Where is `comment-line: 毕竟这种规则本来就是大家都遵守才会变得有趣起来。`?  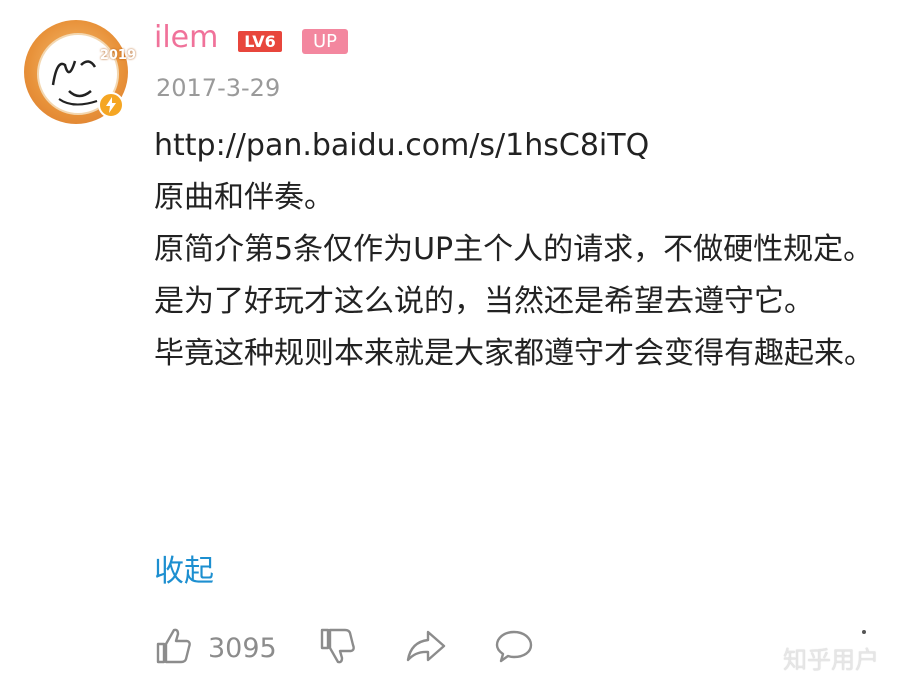
comment-line: 毕竟这种规则本来就是大家都遵守才会变得有趣起来。 is located at coordinates (514, 353).